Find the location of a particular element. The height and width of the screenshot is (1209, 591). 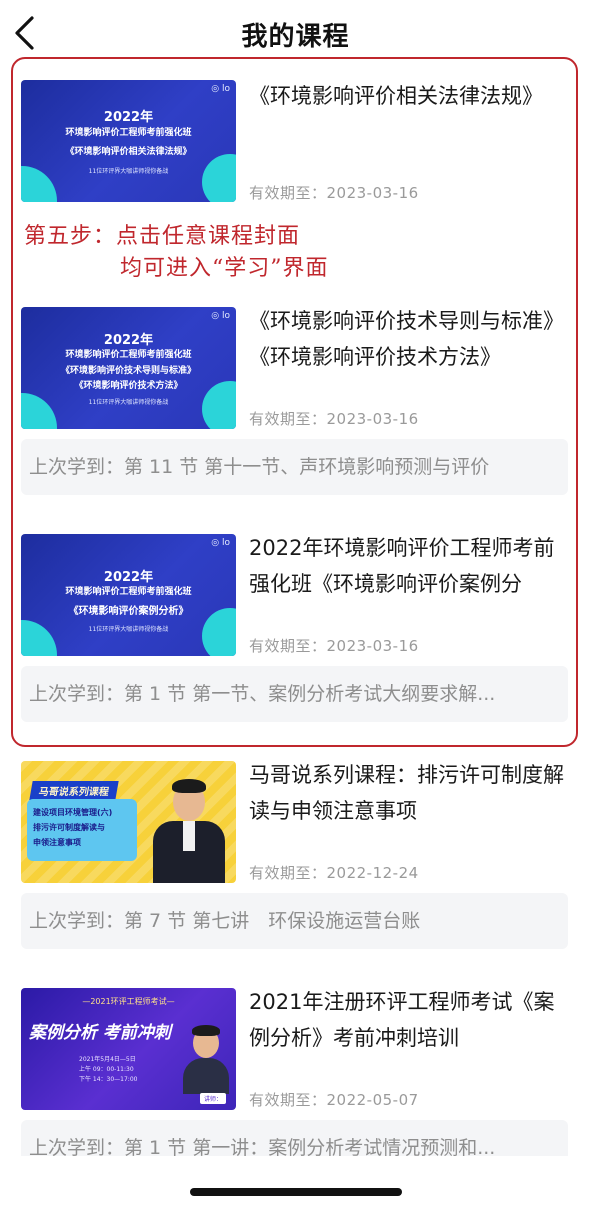

cover-main-title: 《环境影响评价相关法律法规》 is located at coordinates (128, 152).